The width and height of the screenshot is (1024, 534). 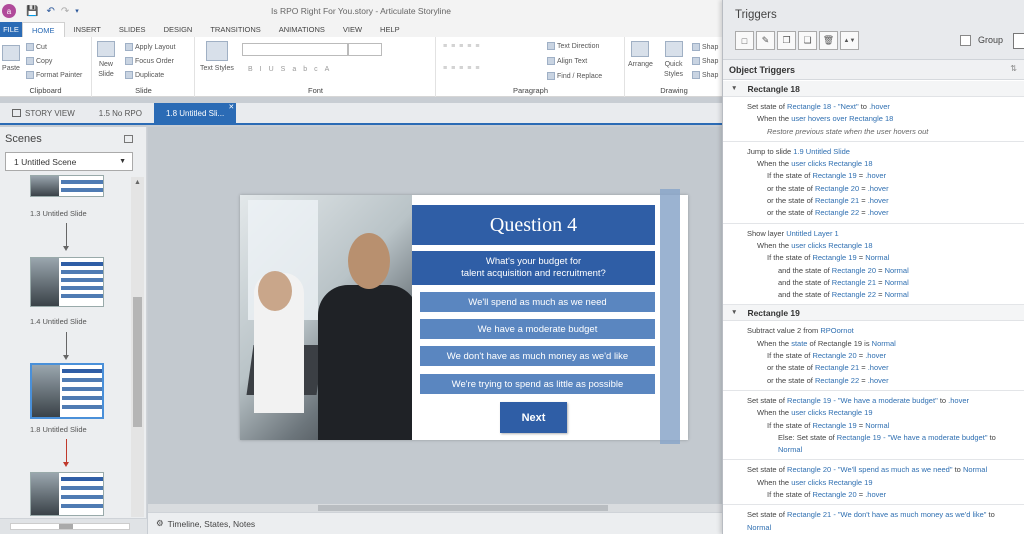 What do you see at coordinates (67, 391) in the screenshot?
I see `slide-thumbnail-selected` at bounding box center [67, 391].